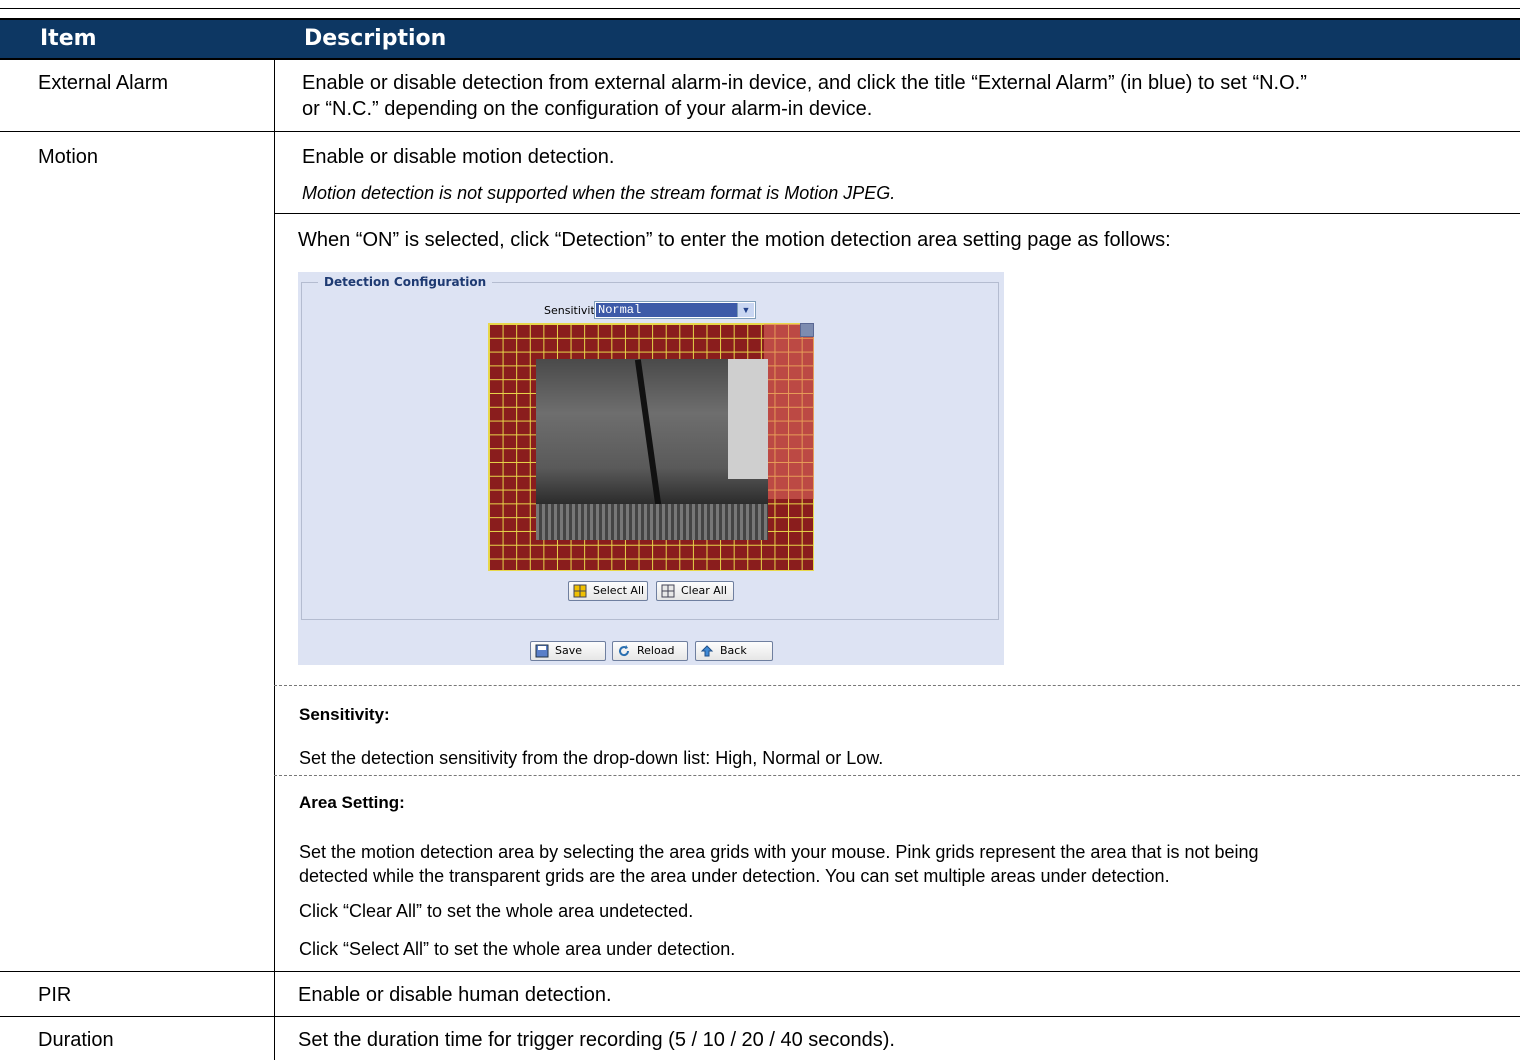  I want to click on sensitivity-title: Sensitivity:, so click(344, 714).